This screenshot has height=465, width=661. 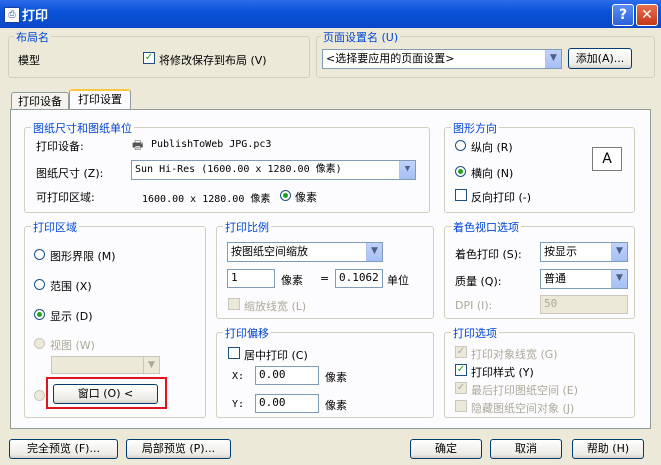 What do you see at coordinates (238, 404) in the screenshot?
I see `offset-y-label: Y:` at bounding box center [238, 404].